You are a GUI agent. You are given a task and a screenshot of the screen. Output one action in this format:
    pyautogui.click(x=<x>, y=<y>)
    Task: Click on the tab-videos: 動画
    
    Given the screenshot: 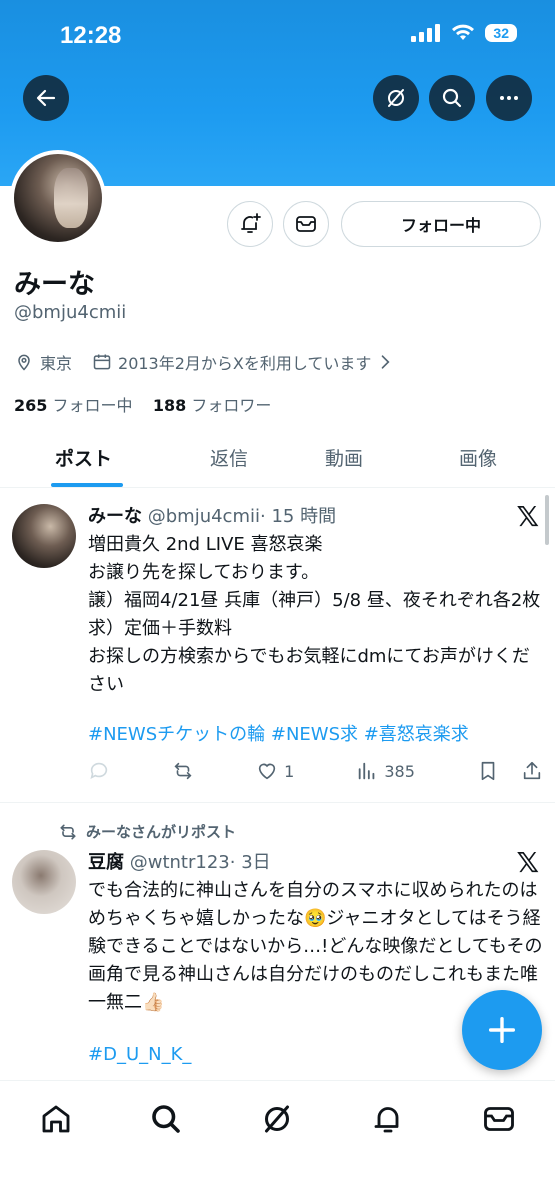 What is the action you would take?
    pyautogui.click(x=344, y=457)
    